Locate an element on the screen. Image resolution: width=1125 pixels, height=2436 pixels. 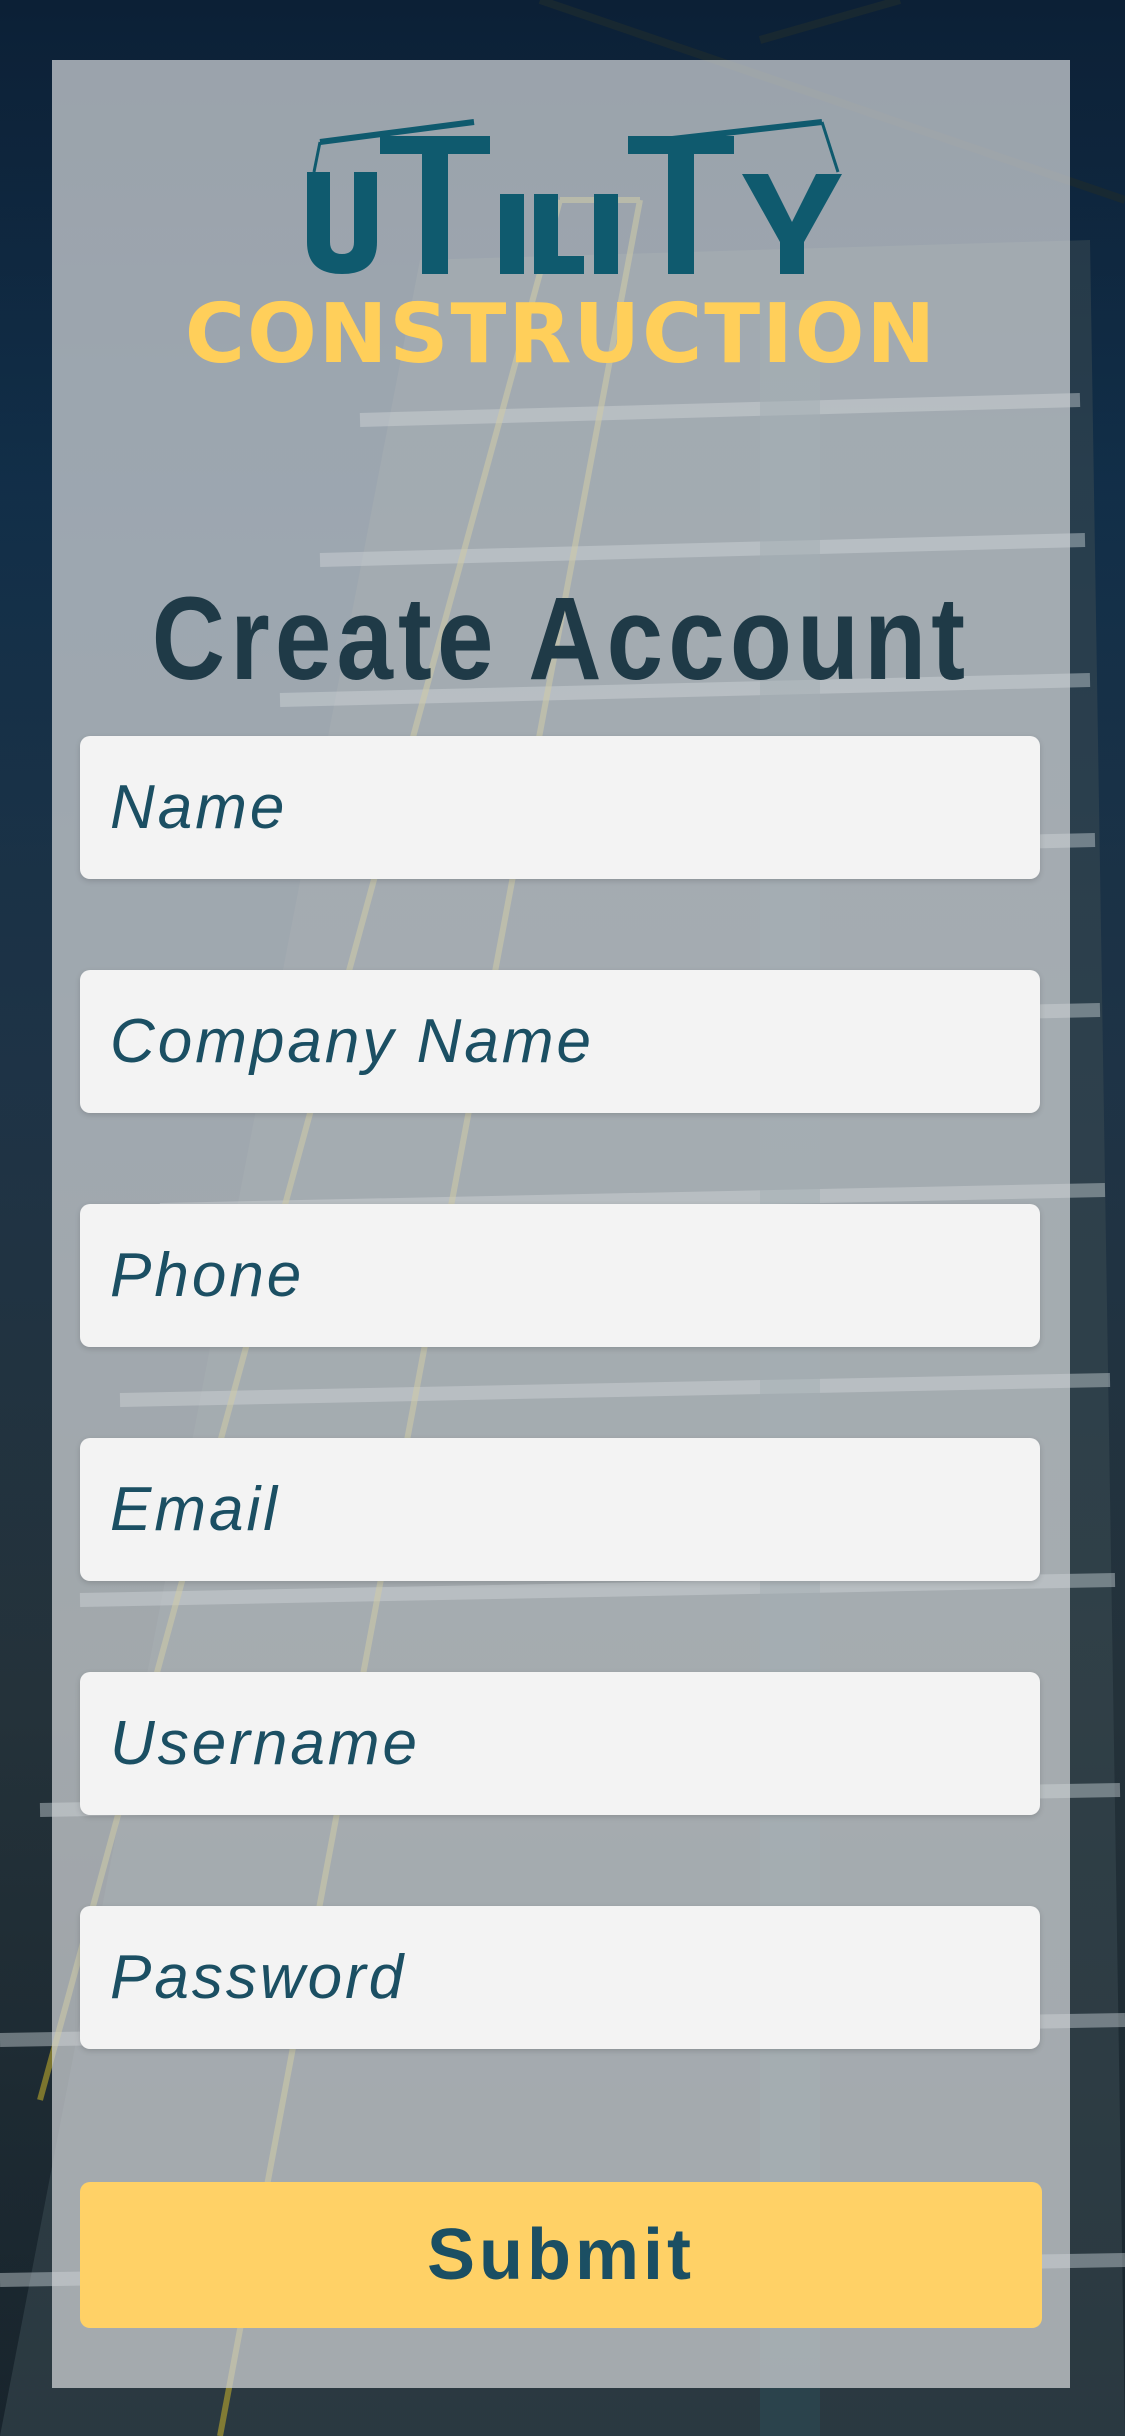
email-field is located at coordinates (560, 1509).